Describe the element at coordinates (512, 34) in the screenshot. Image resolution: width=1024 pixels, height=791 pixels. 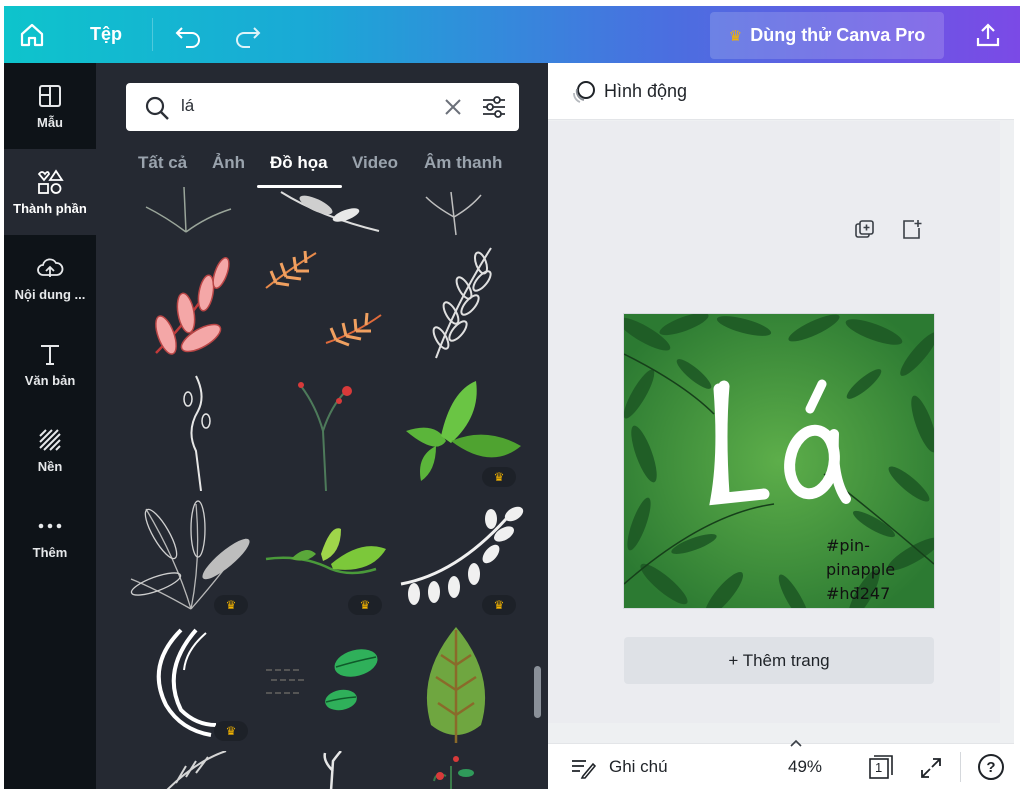
I see `top-bar: Tệp ♛ Dùng thử Canva Pro` at that location.